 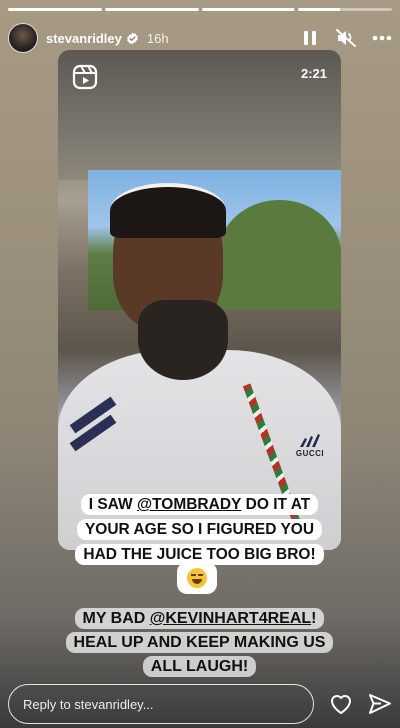 I want to click on video-mountain, so click(x=279, y=255).